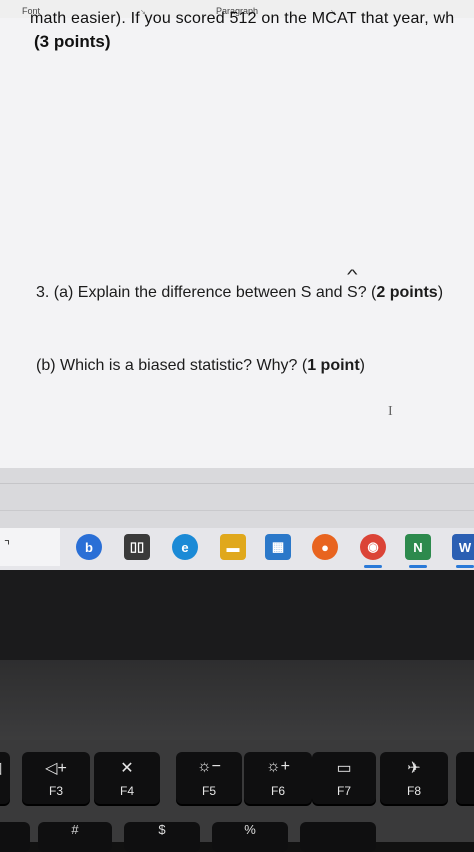 The image size is (474, 852). What do you see at coordinates (465, 778) in the screenshot?
I see `f9-key` at bounding box center [465, 778].